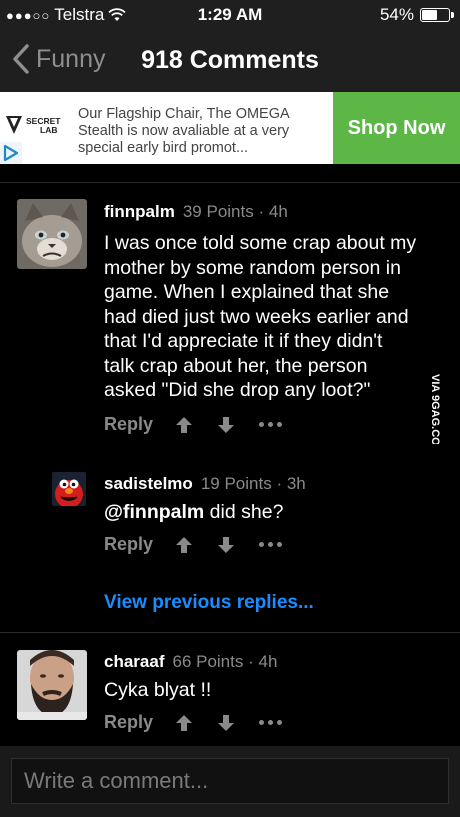  I want to click on mention-link: @finnpalm, so click(154, 512).